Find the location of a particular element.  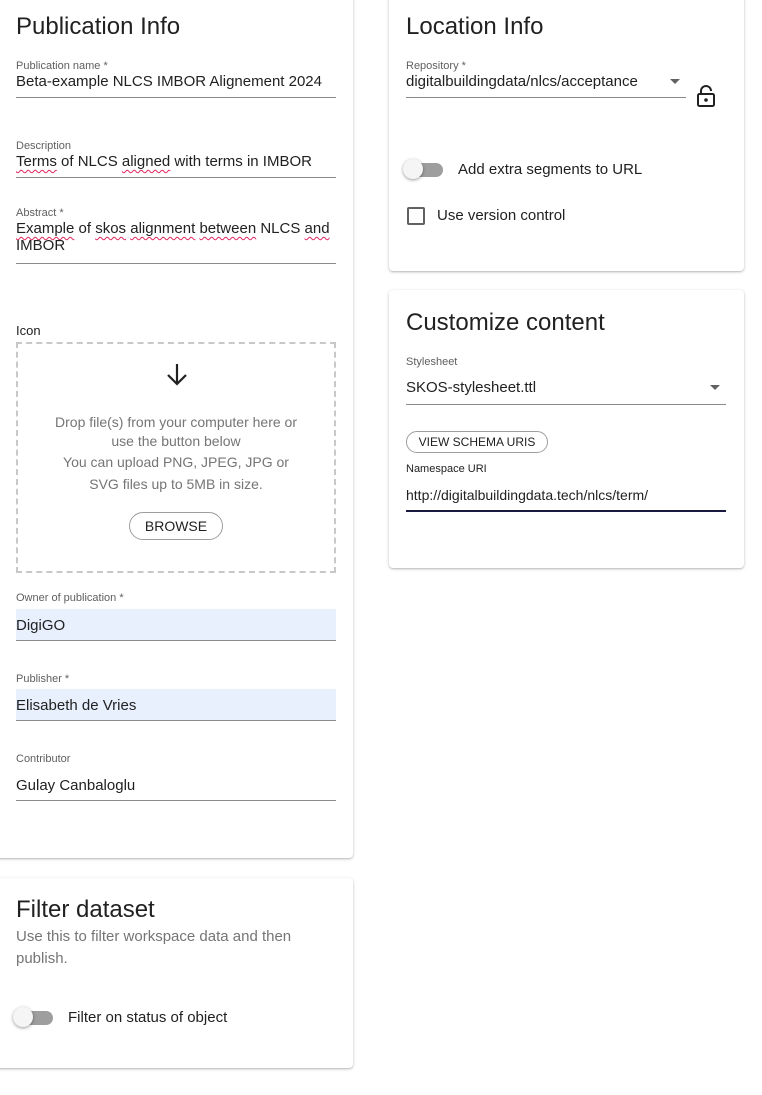

repository-value: digitalbuildingdata/nlcs/acceptance is located at coordinates (522, 81).